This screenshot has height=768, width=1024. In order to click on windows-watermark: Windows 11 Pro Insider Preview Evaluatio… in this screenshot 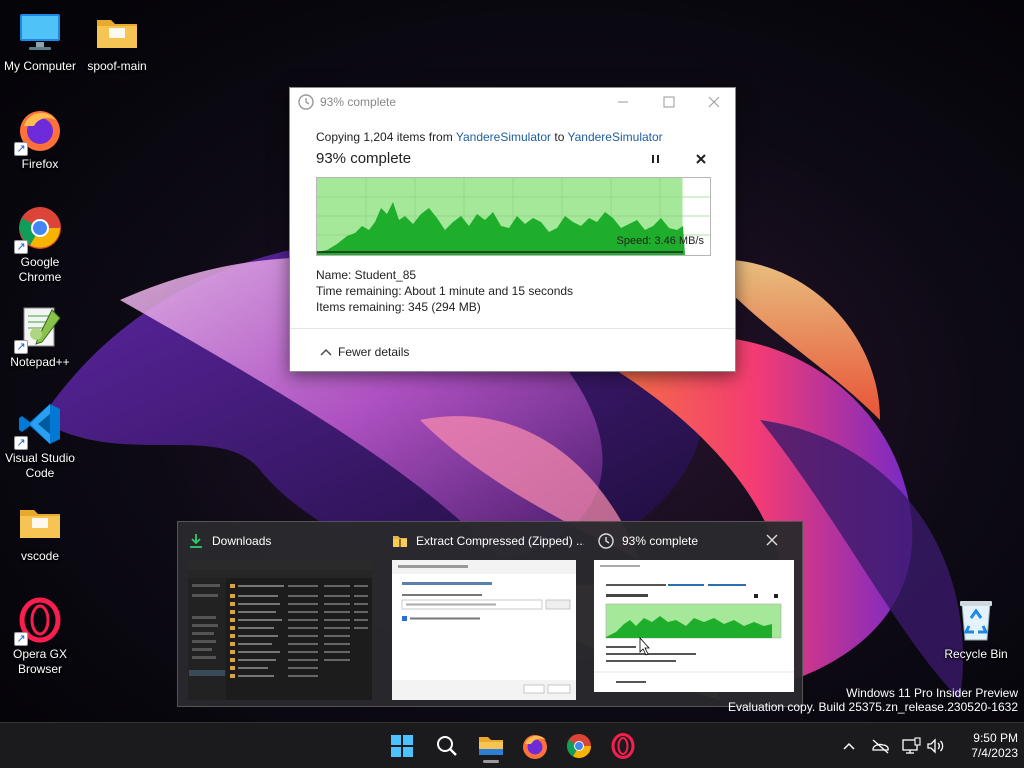, I will do `click(873, 700)`.